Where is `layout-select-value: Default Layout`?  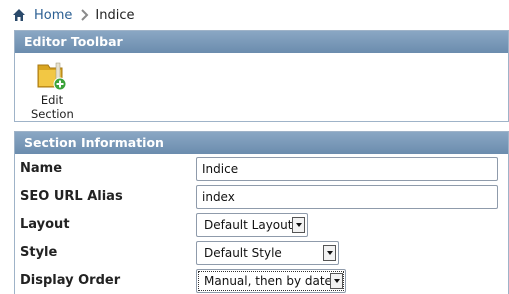
layout-select-value: Default Layout is located at coordinates (248, 225).